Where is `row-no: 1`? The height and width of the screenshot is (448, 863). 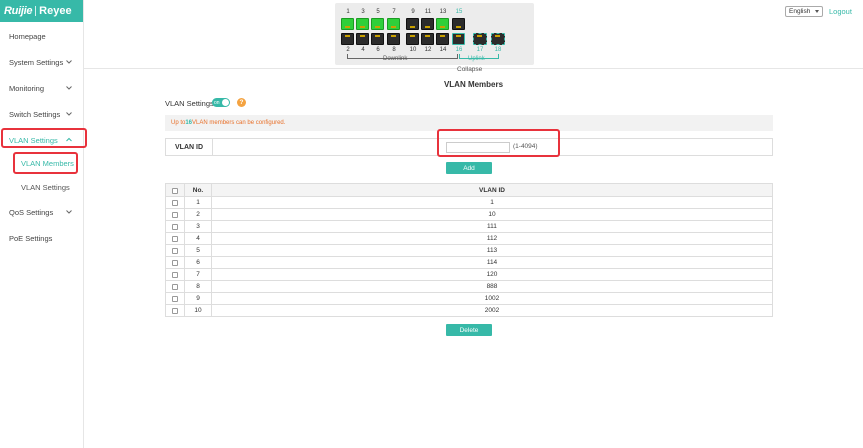
row-no: 1 is located at coordinates (198, 202).